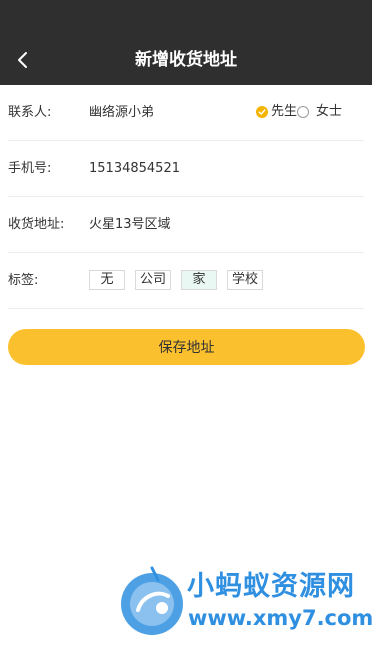 This screenshot has height=649, width=372. I want to click on page-title: 新增收货地址, so click(186, 60).